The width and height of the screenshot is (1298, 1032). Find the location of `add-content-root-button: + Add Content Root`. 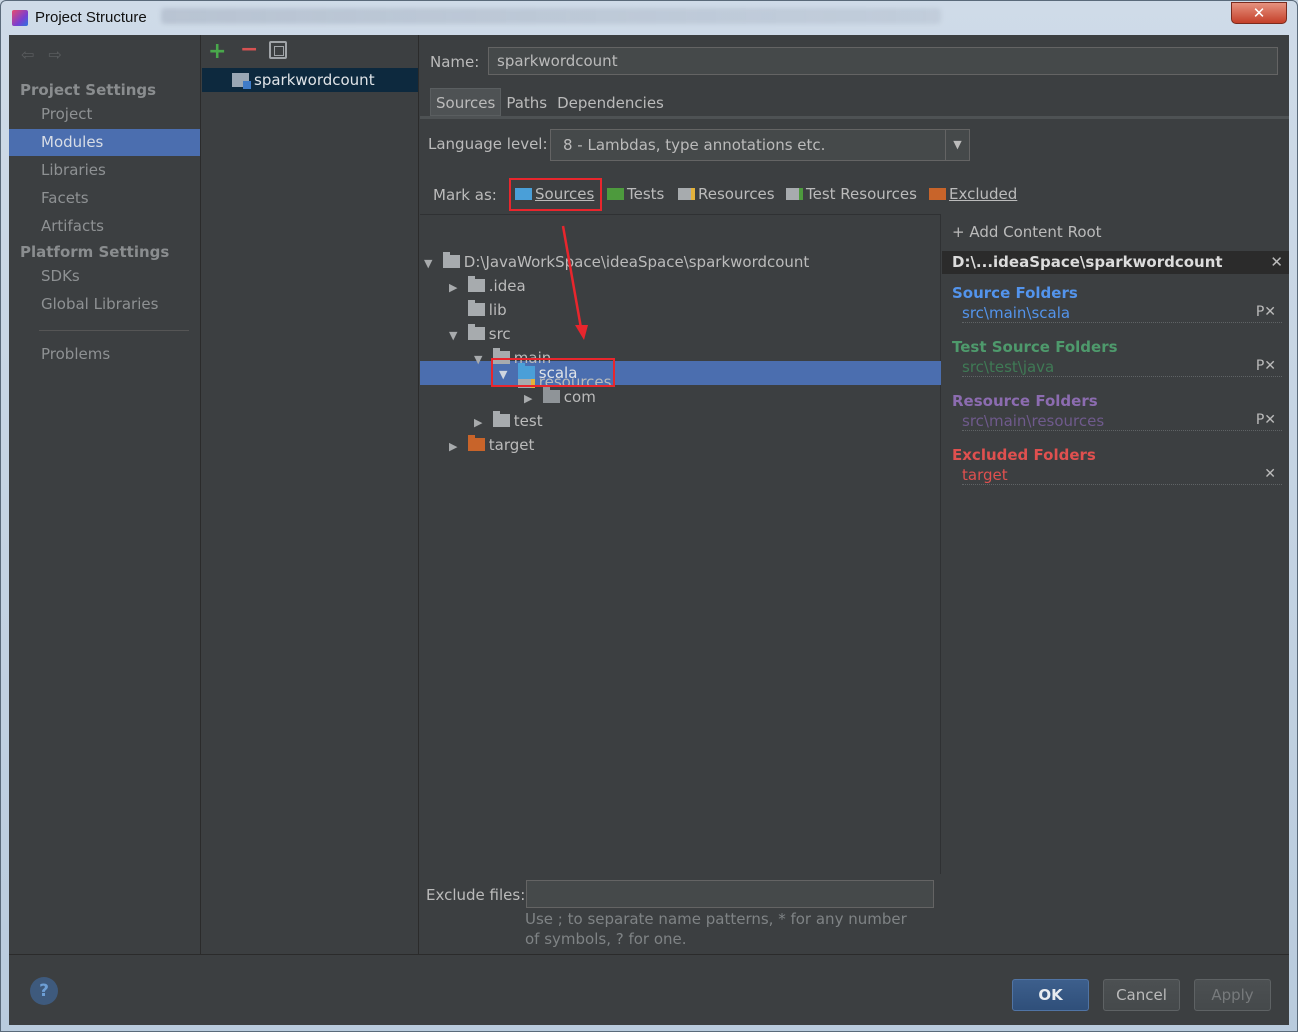

add-content-root-button: + Add Content Root is located at coordinates (1027, 232).